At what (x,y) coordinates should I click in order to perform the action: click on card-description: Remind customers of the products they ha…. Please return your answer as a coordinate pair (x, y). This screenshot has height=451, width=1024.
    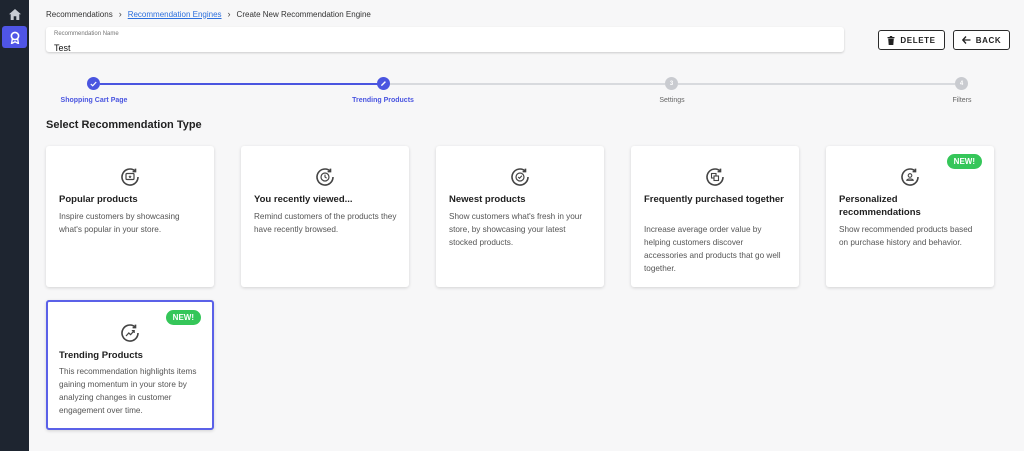
    Looking at the image, I should click on (325, 223).